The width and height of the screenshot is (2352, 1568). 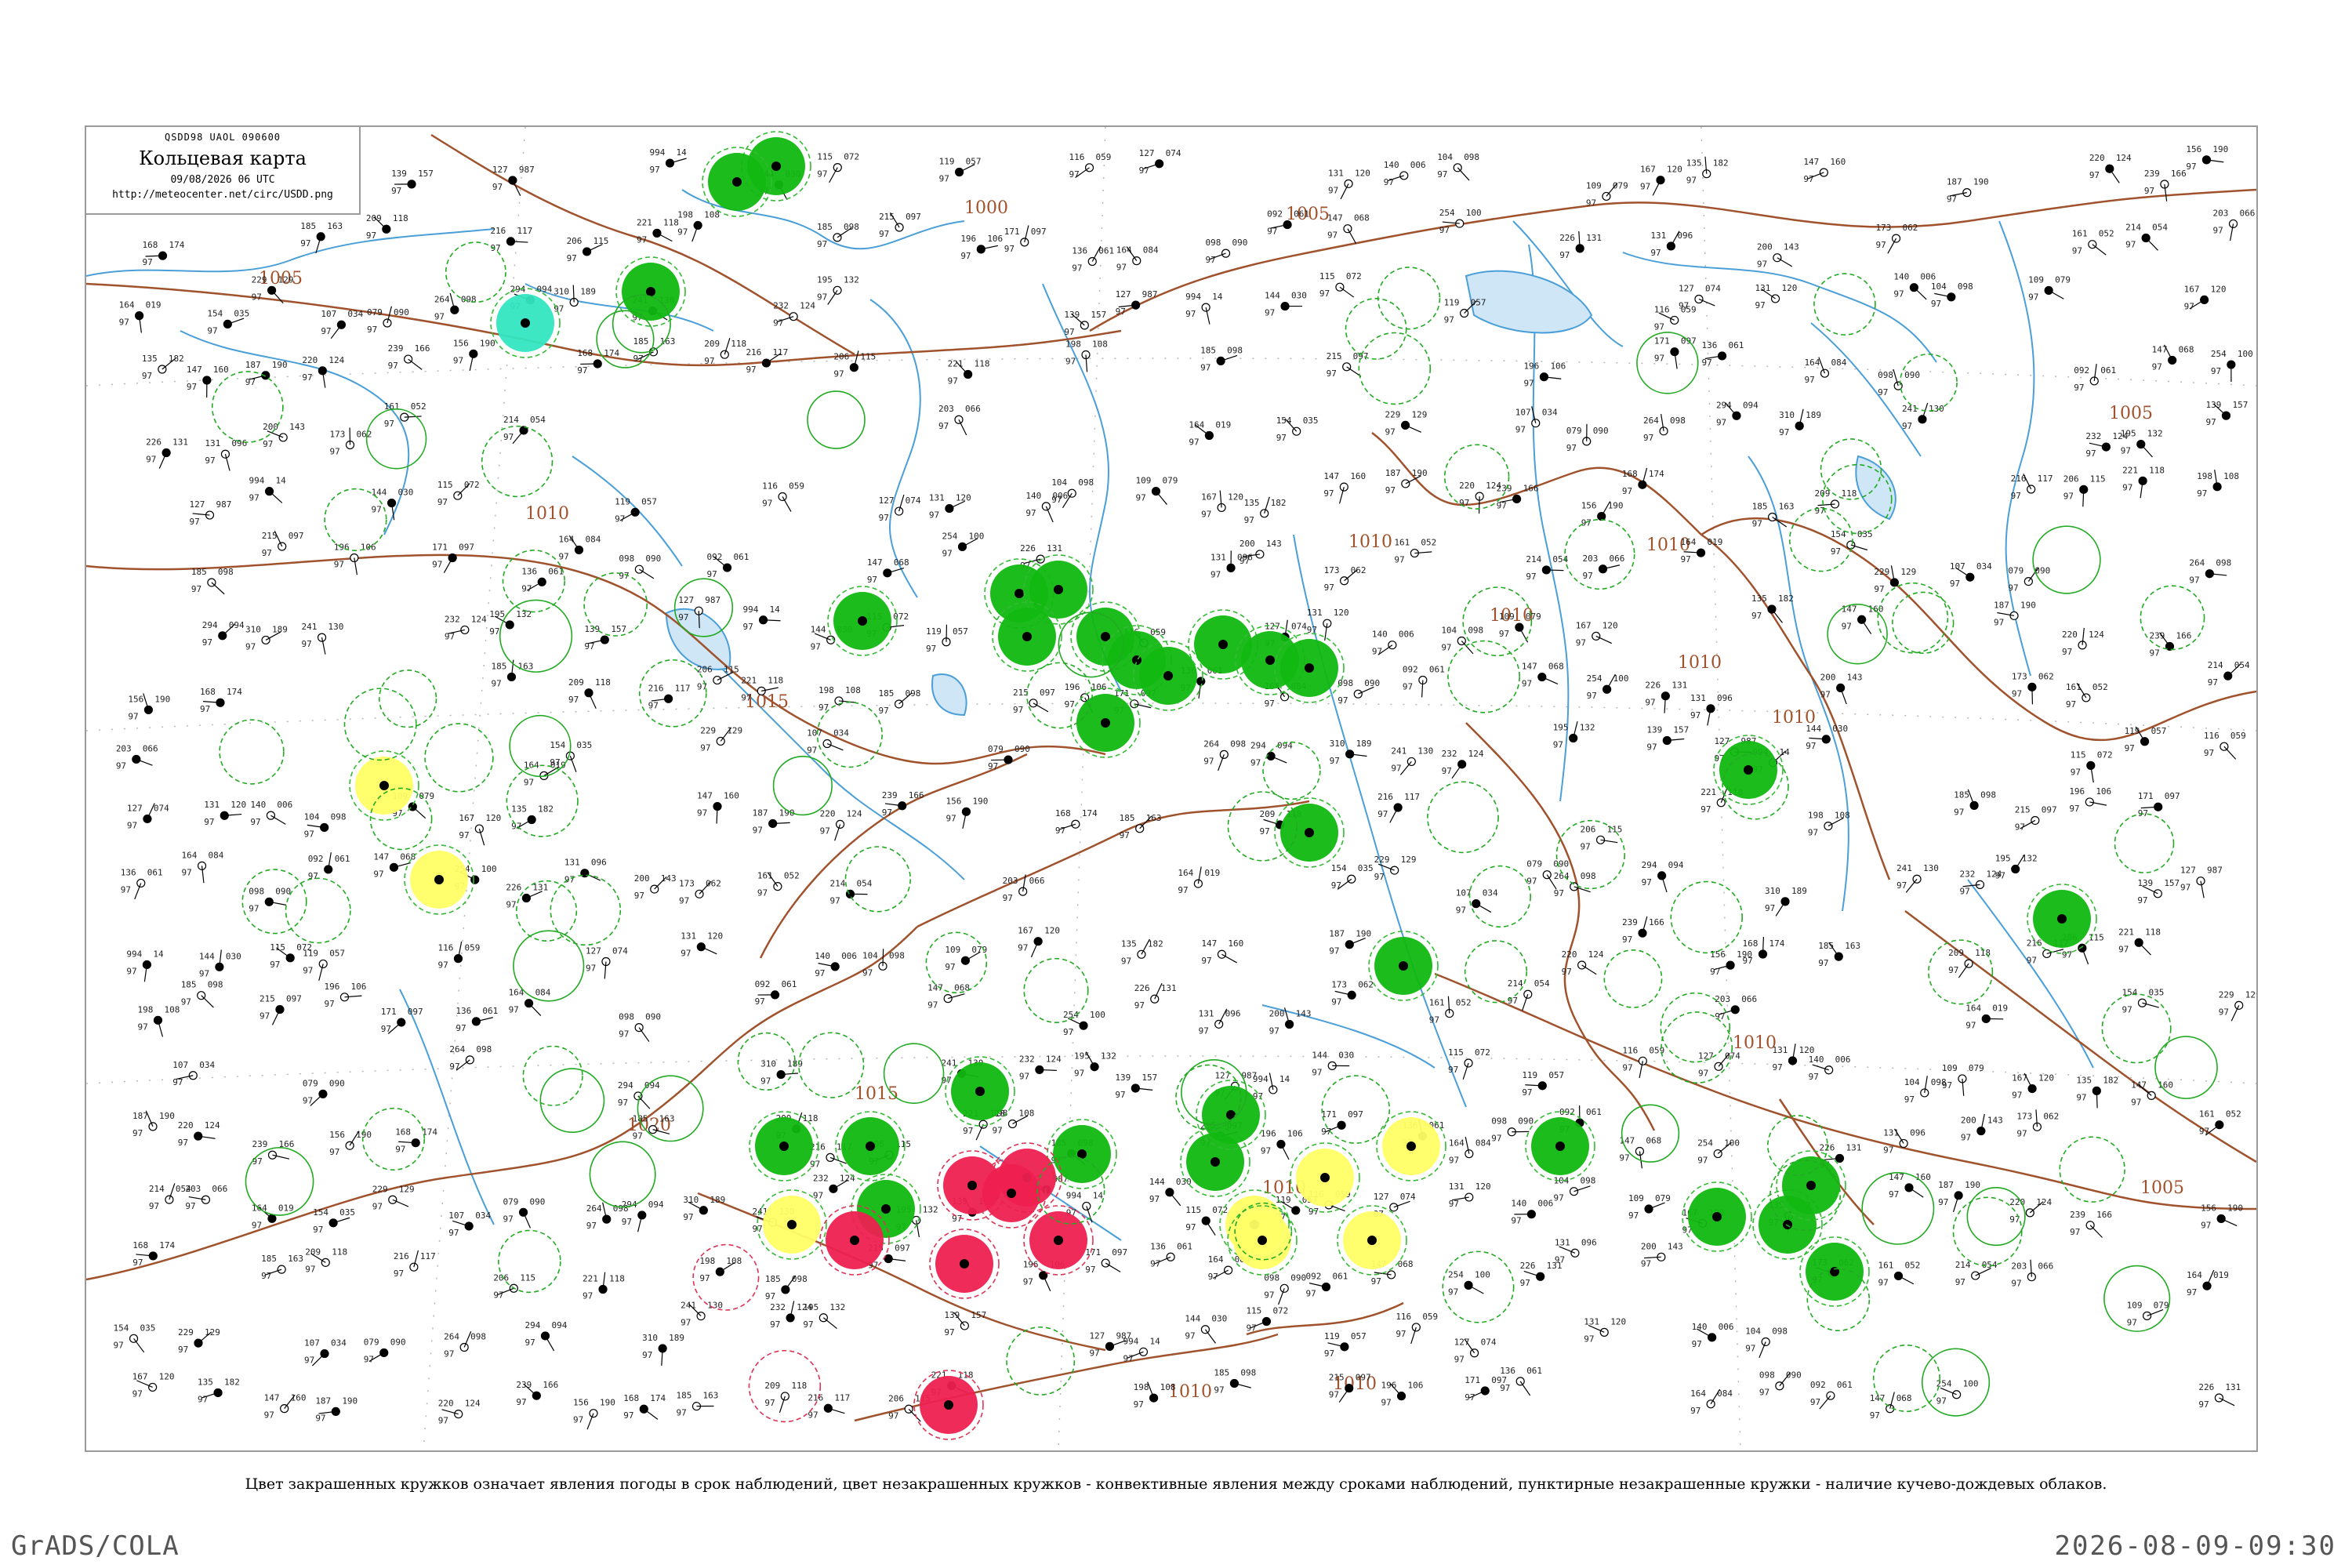 I want to click on source-url: http://meteocenter.net/circ/USDD.png, so click(x=222, y=195).